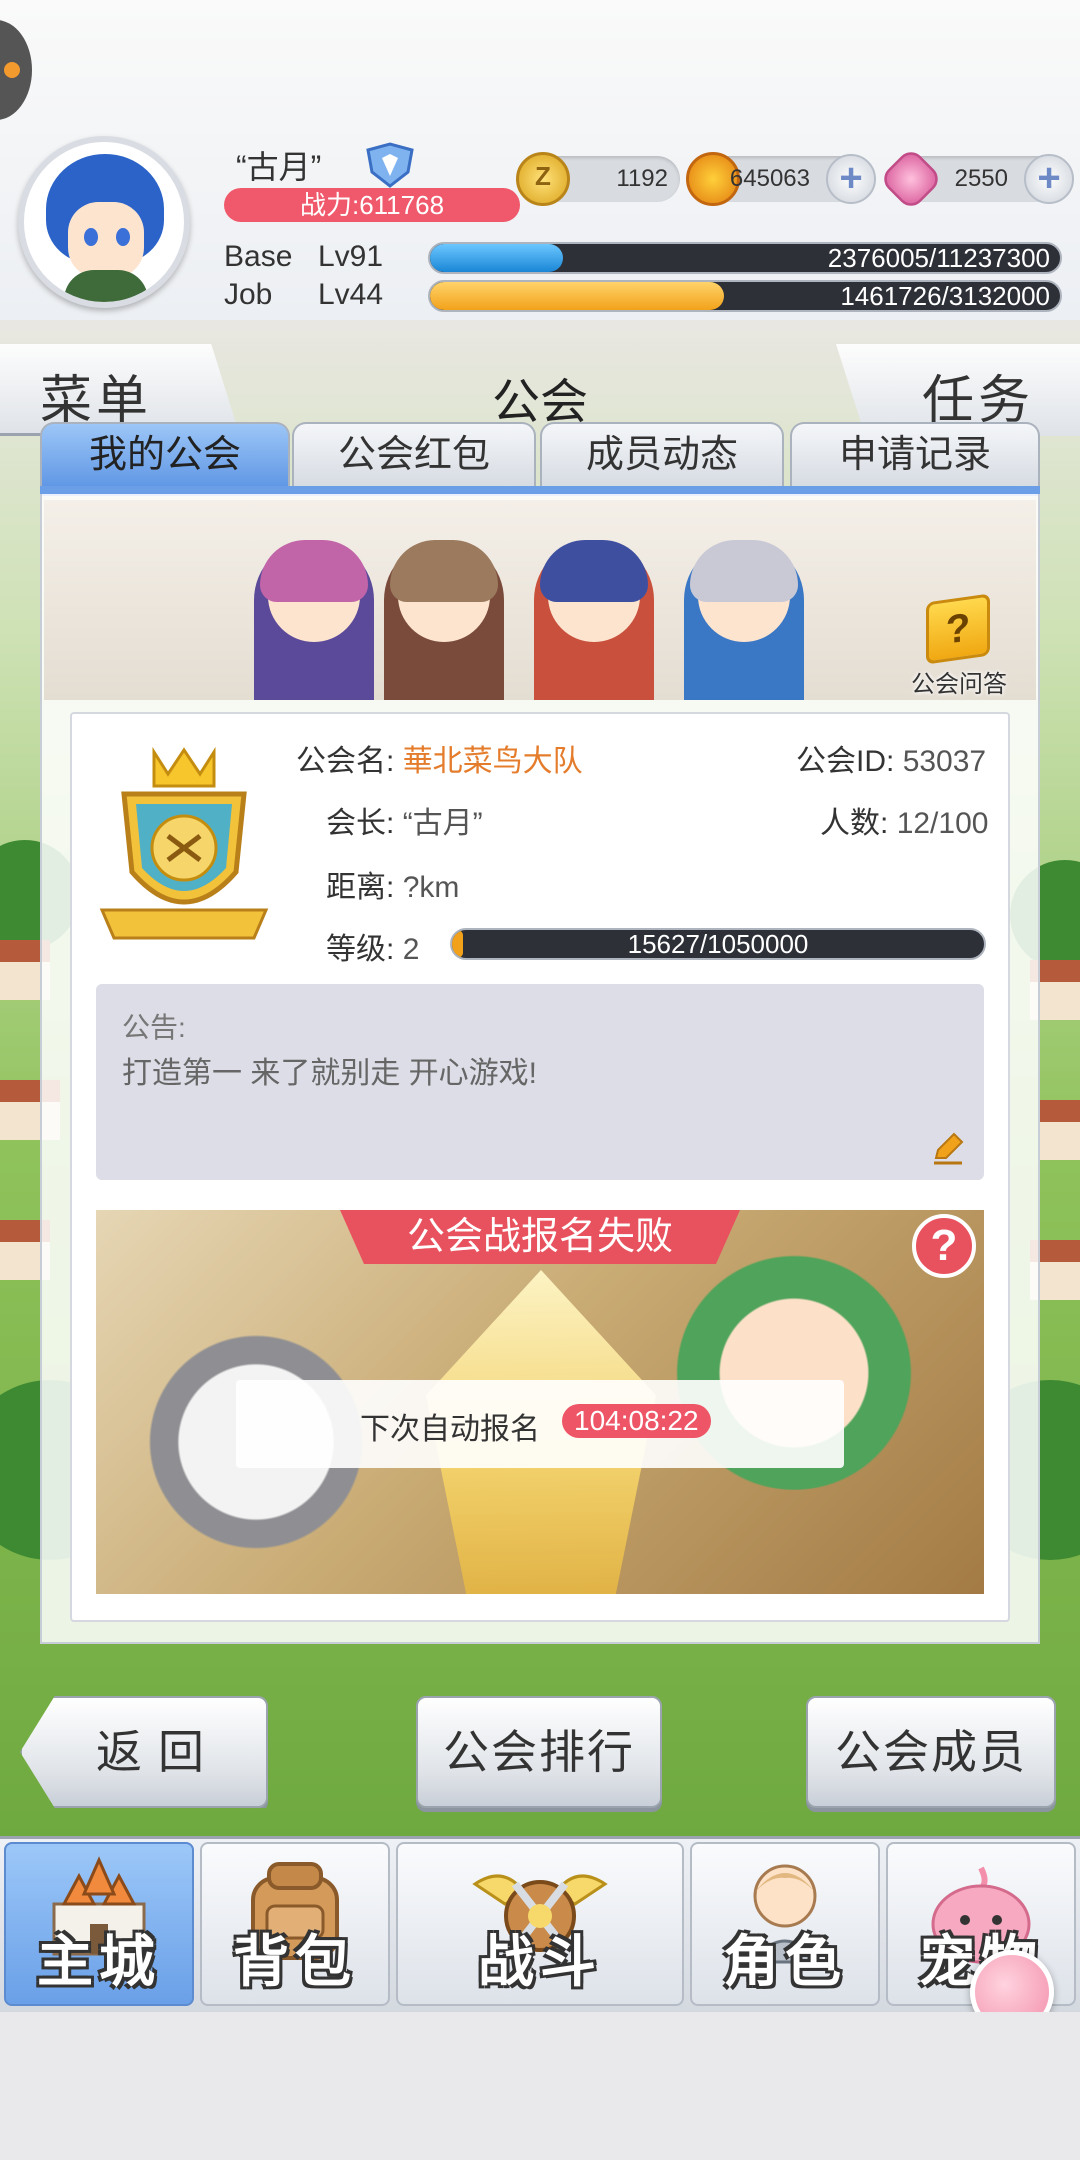  I want to click on gem-counter: 2550 +, so click(976, 179).